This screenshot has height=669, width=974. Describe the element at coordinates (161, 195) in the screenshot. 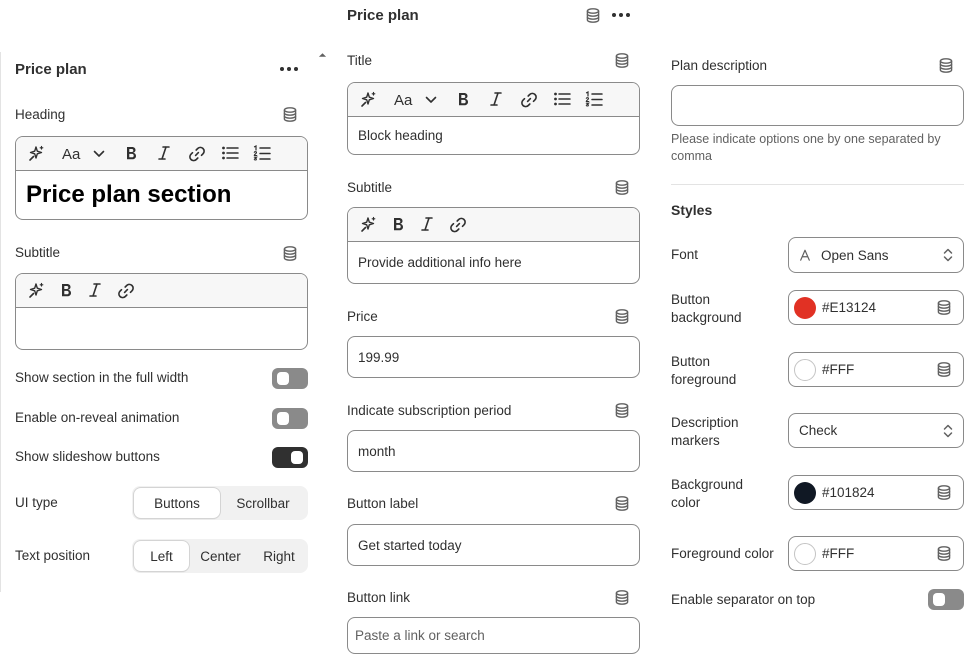

I see `heading-value: Price plan section` at that location.